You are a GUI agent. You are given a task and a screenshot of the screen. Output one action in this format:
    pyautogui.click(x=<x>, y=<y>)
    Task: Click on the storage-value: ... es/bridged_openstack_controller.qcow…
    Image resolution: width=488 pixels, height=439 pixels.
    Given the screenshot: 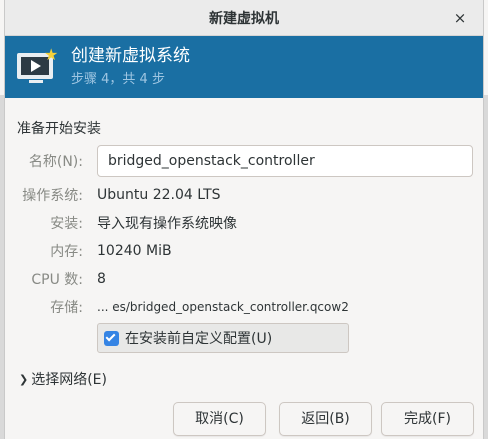 What is the action you would take?
    pyautogui.click(x=223, y=307)
    